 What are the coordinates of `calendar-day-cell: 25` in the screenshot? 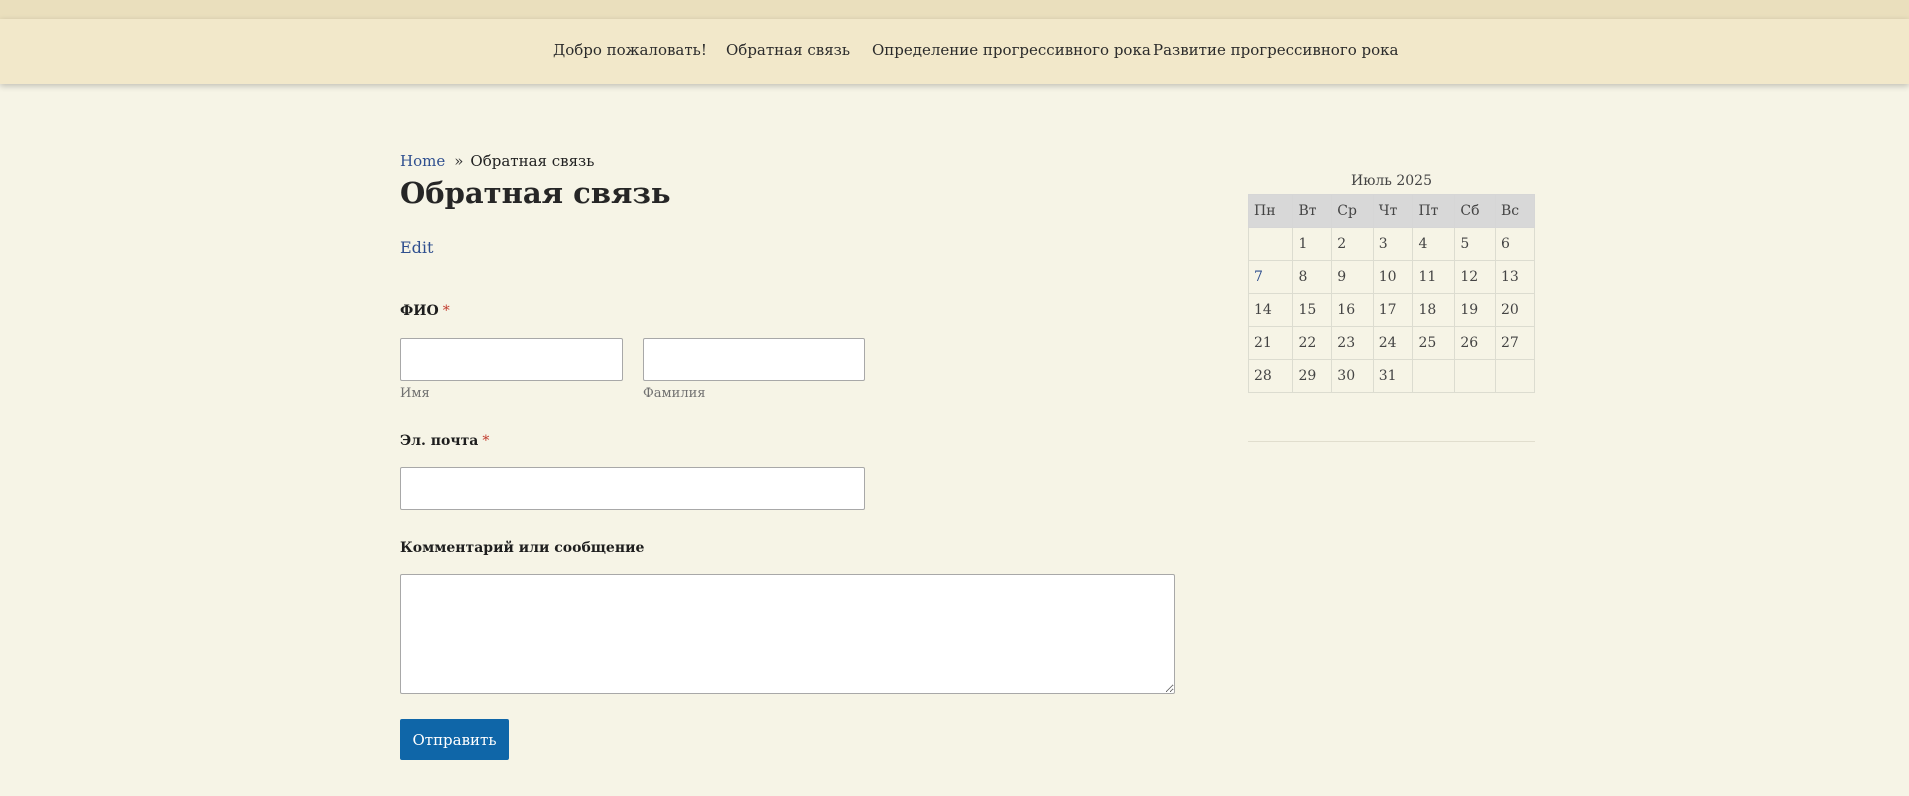 It's located at (1434, 343).